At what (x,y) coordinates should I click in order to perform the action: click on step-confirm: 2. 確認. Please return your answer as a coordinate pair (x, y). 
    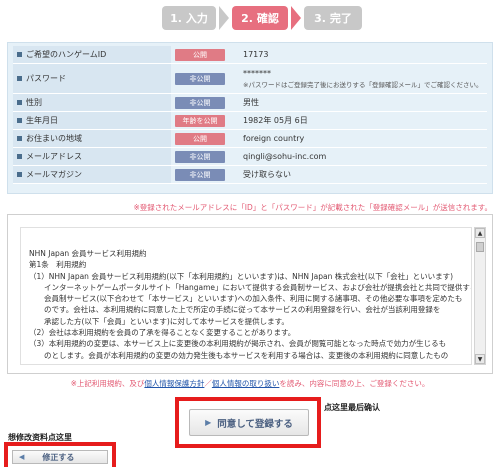
    Looking at the image, I should click on (260, 18).